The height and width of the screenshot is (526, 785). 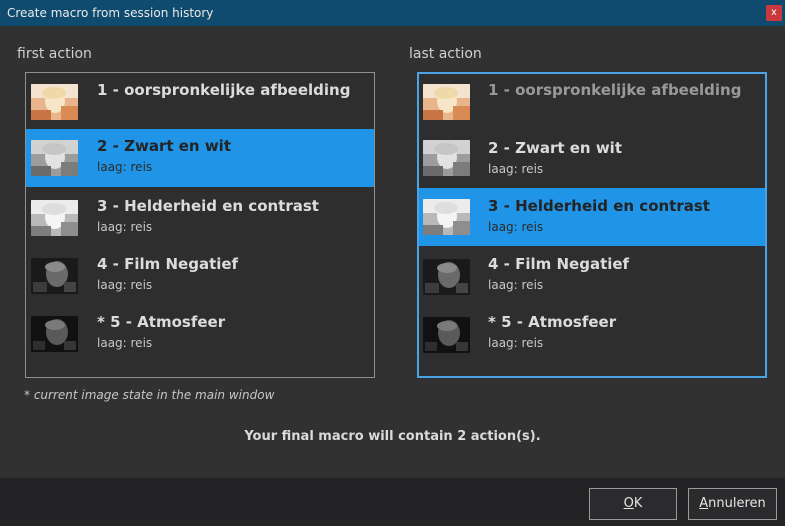 What do you see at coordinates (592, 217) in the screenshot?
I see `last-list-item-selected: 3 - Helderheid en contrast laag: reis` at bounding box center [592, 217].